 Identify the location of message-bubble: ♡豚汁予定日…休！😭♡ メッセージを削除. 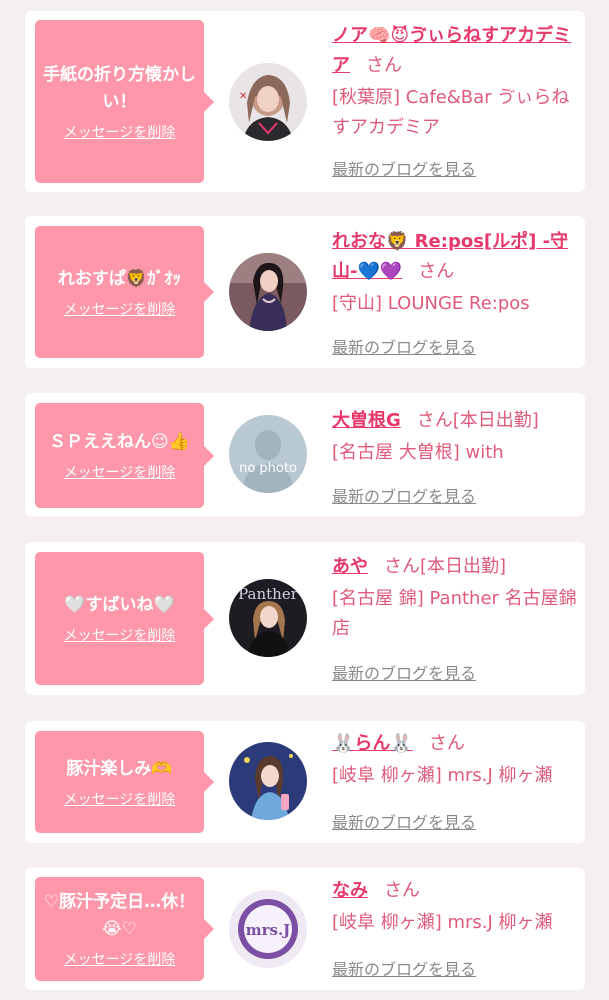
(124, 929).